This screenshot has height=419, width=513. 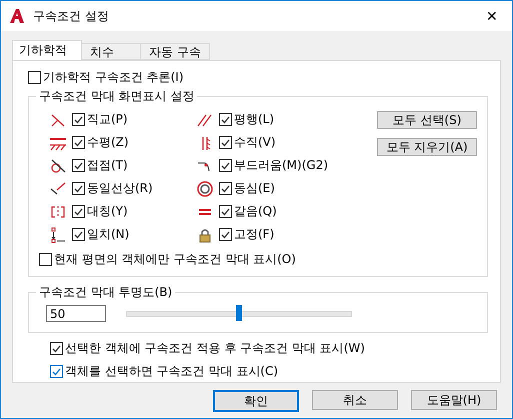 What do you see at coordinates (47, 50) in the screenshot?
I see `tab: 기하학적` at bounding box center [47, 50].